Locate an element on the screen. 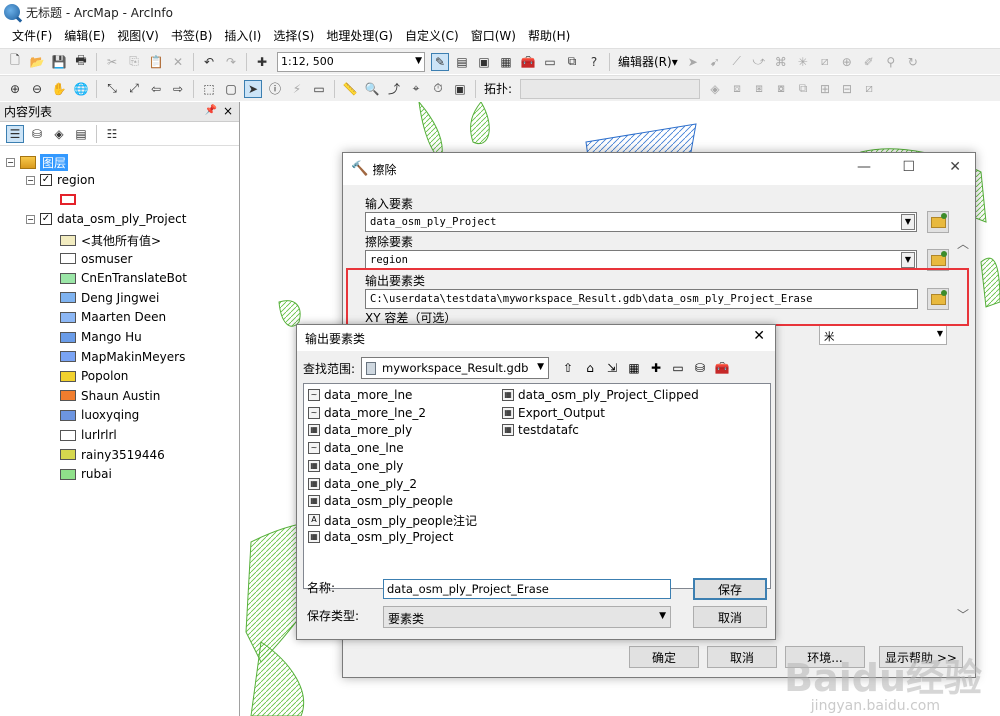  catalog-window-icon: ▣ is located at coordinates (484, 62).